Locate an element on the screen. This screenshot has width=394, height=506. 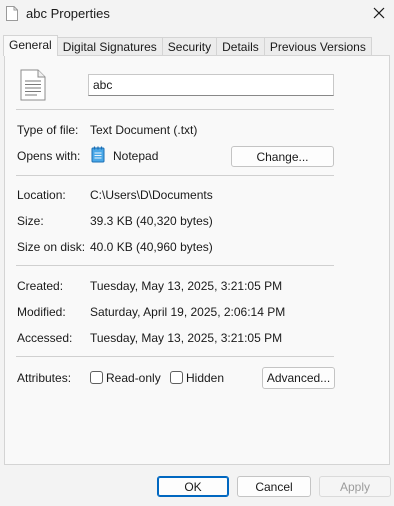
close-icon is located at coordinates (379, 13).